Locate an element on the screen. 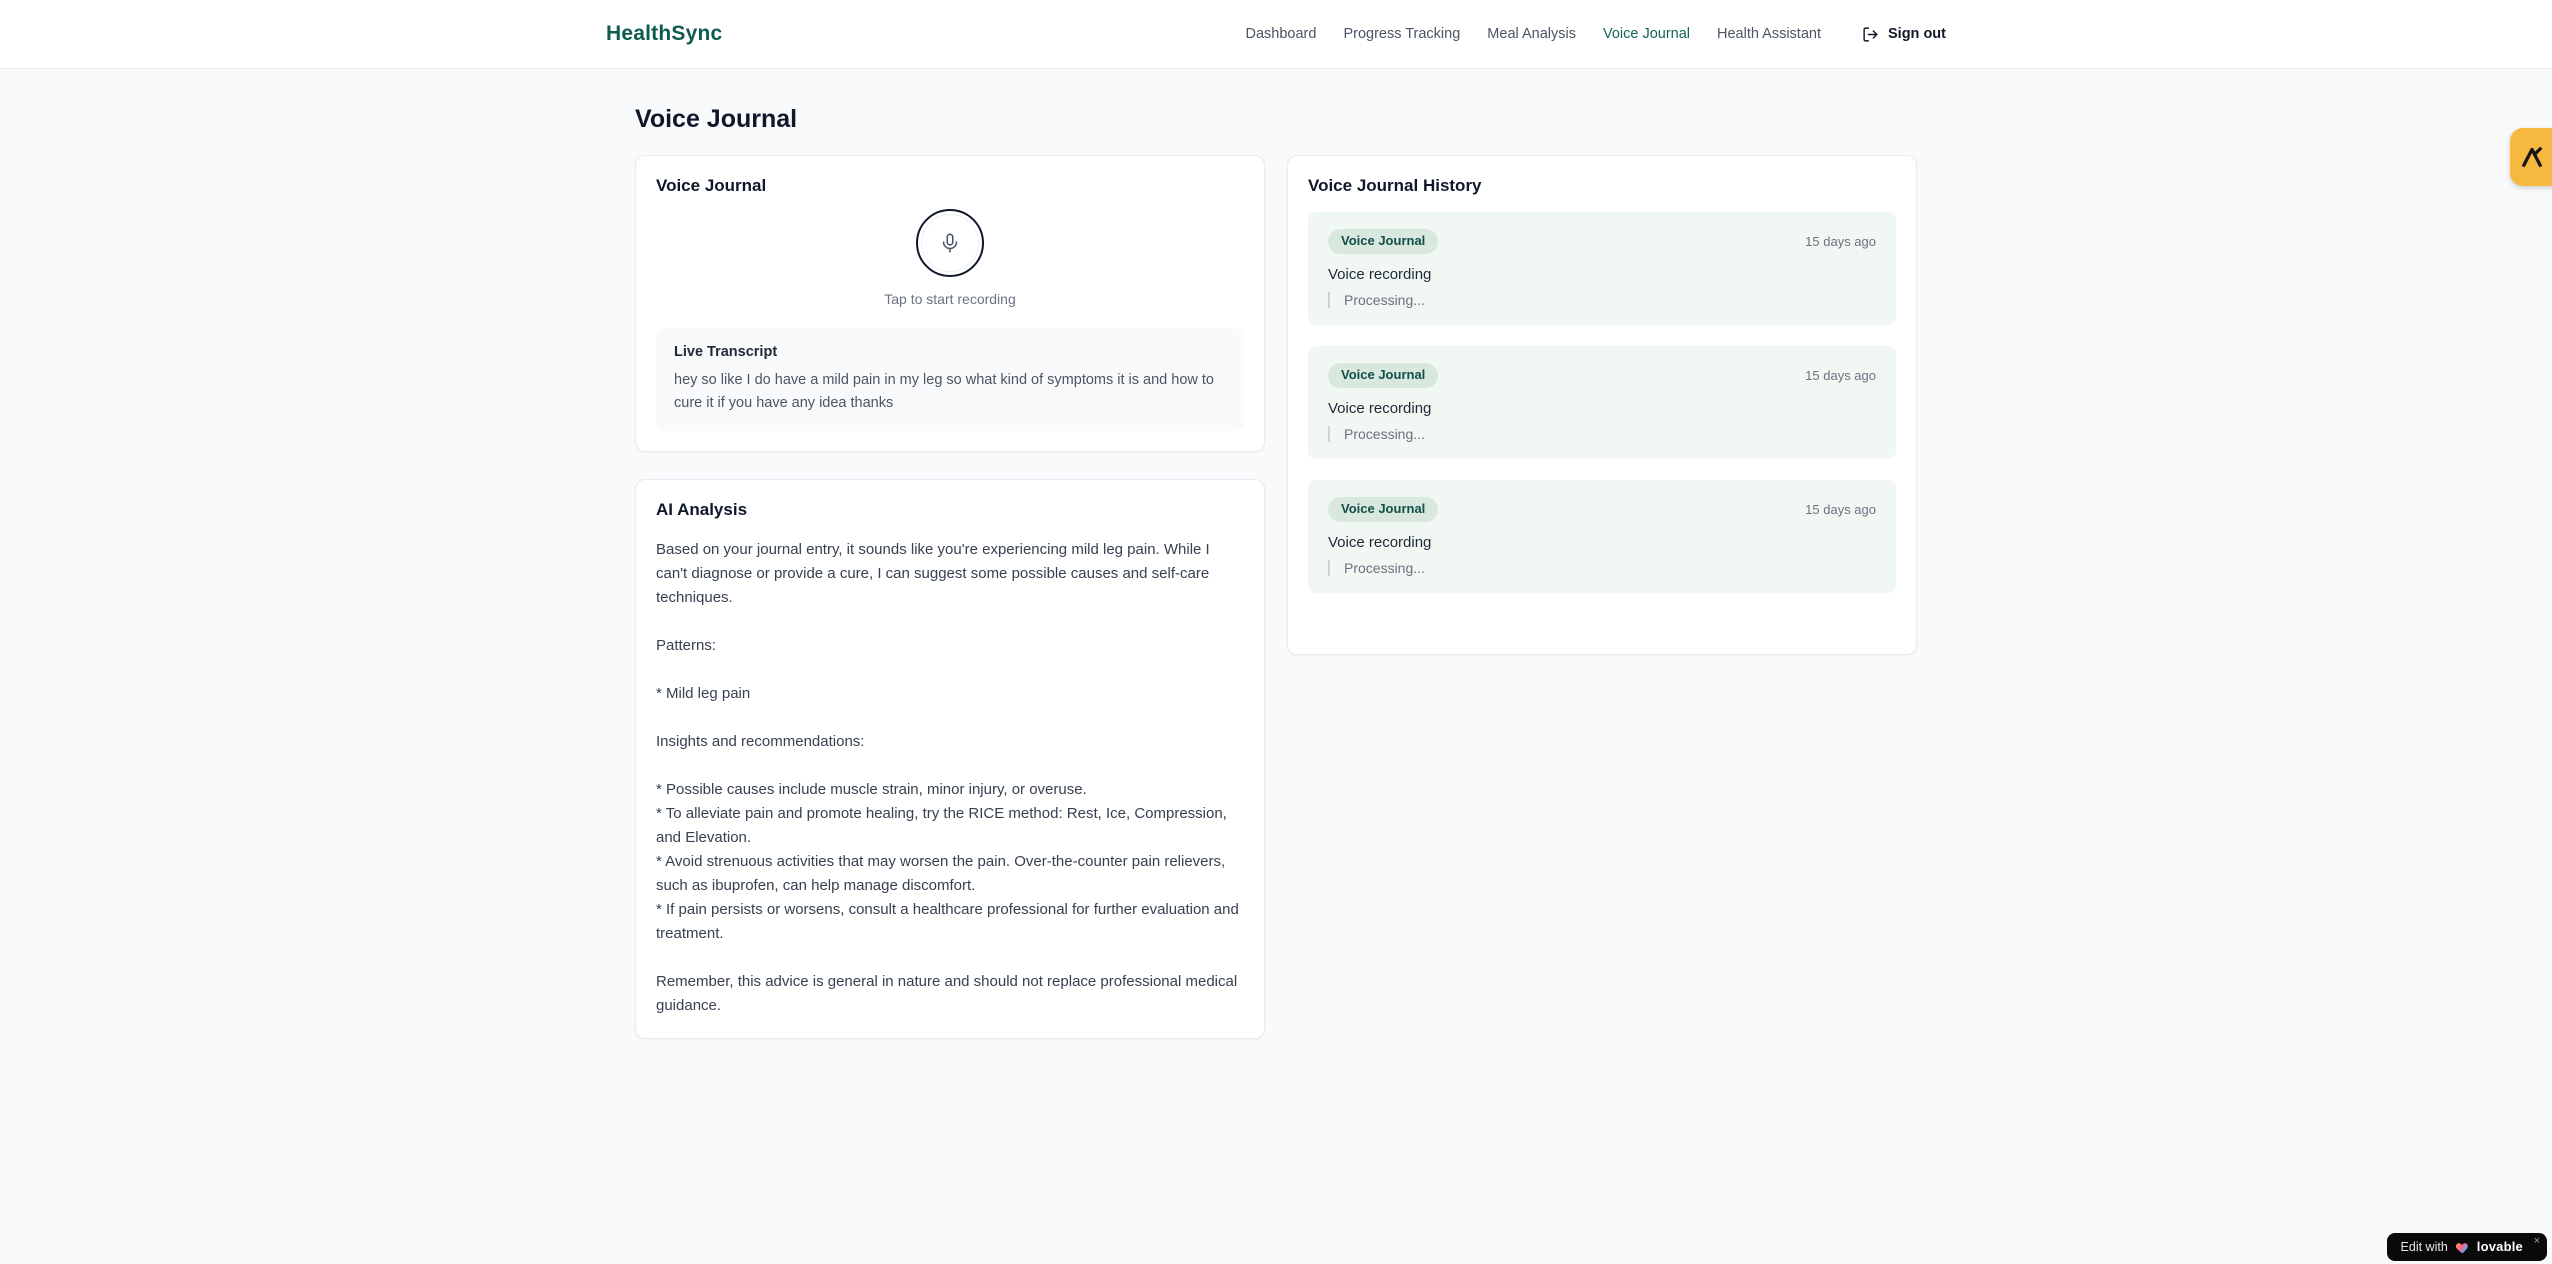  gradient-heart-icon is located at coordinates (2462, 1247).